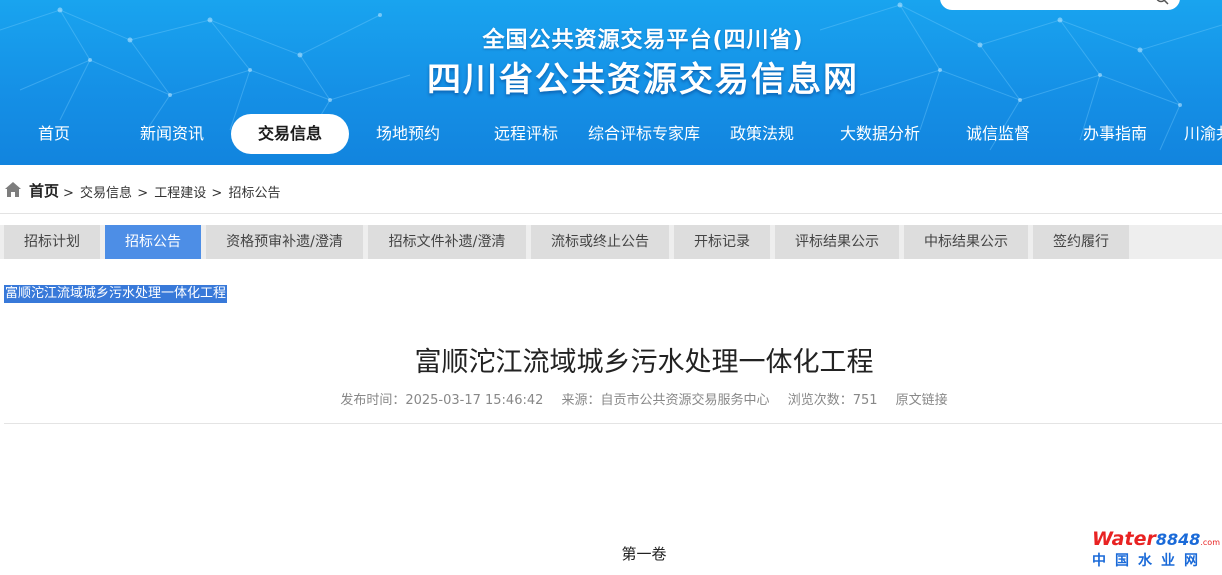  What do you see at coordinates (447, 242) in the screenshot?
I see `tab-tender-document-addendum: 招标文件补遗/澄清` at bounding box center [447, 242].